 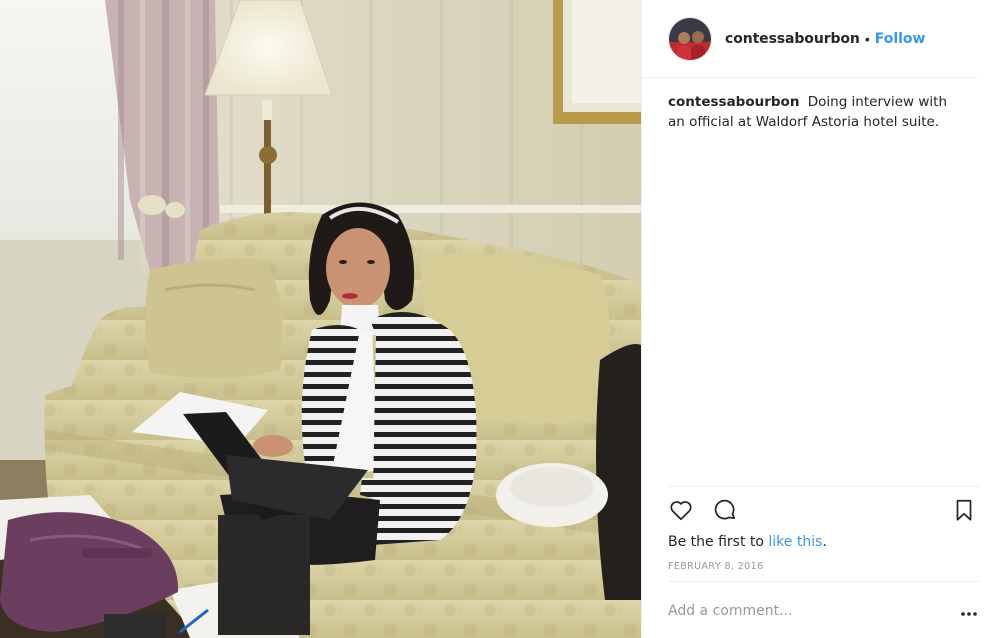 I want to click on ellipsis-icon, so click(x=969, y=611).